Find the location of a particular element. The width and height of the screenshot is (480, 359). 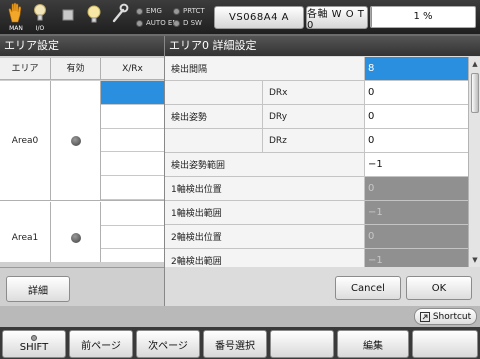

shortcut-button: Shortcut is located at coordinates (445, 316).